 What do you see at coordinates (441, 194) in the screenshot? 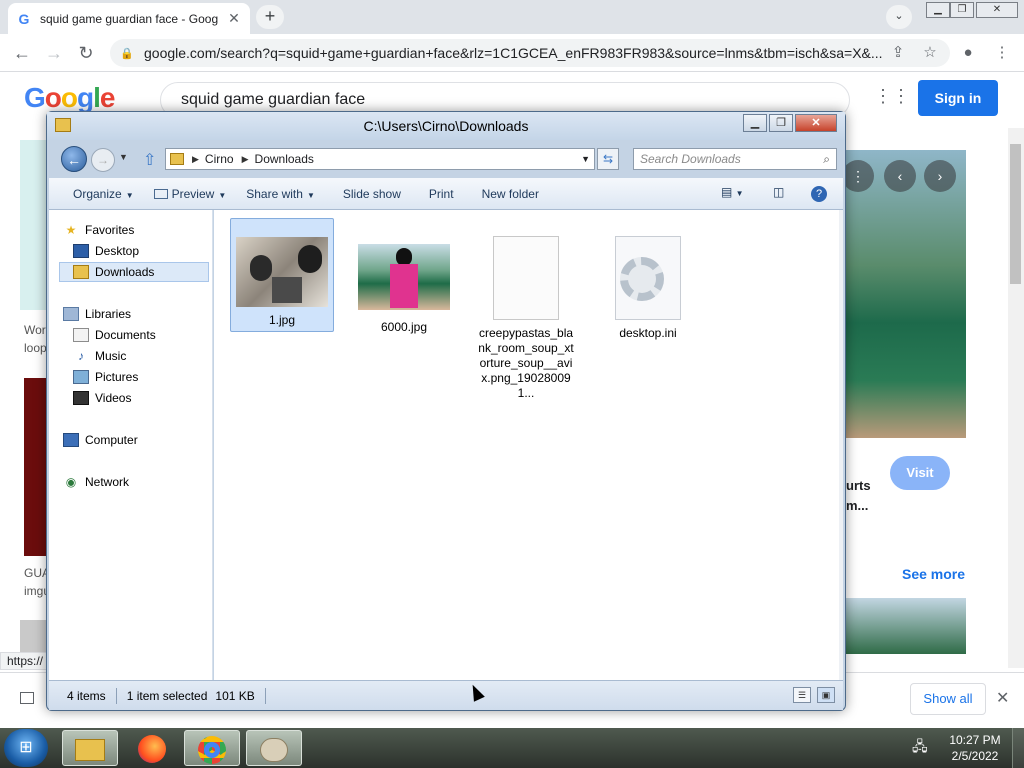
I see `print-button: Print` at bounding box center [441, 194].